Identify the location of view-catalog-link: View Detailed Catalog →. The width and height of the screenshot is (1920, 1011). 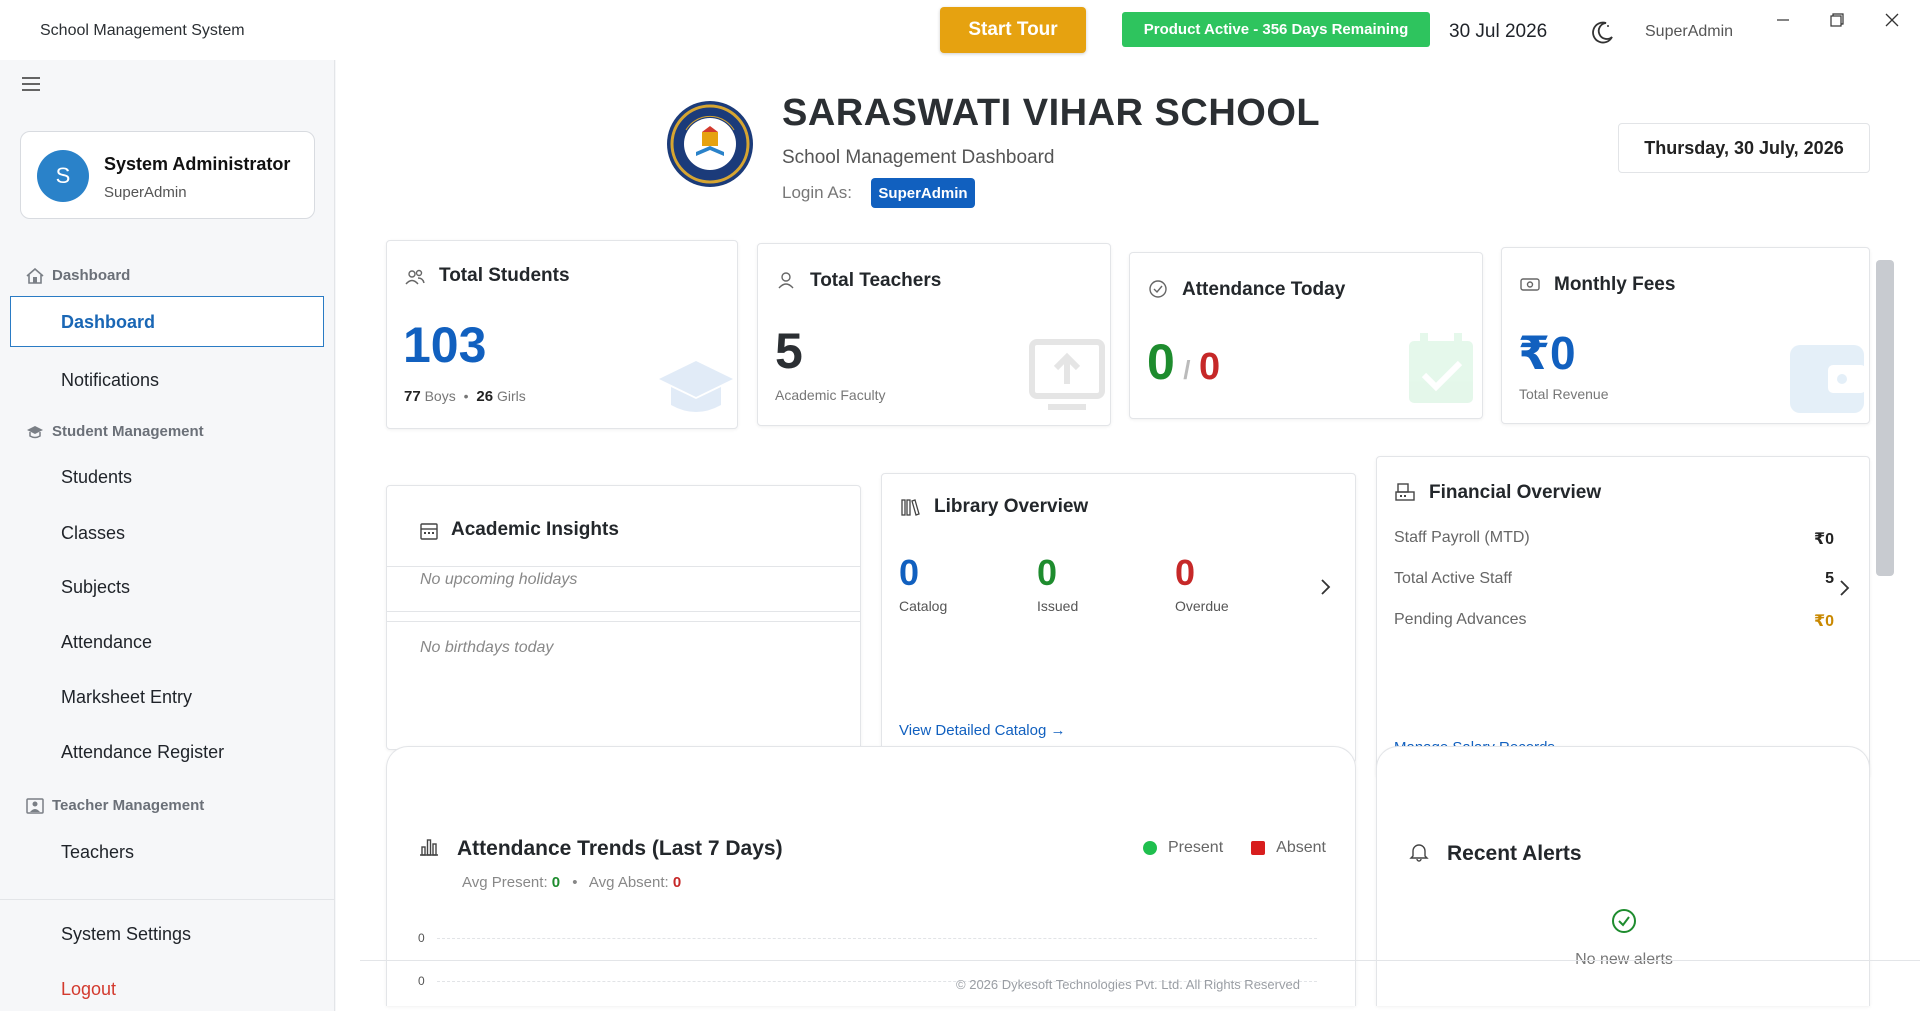
(982, 730).